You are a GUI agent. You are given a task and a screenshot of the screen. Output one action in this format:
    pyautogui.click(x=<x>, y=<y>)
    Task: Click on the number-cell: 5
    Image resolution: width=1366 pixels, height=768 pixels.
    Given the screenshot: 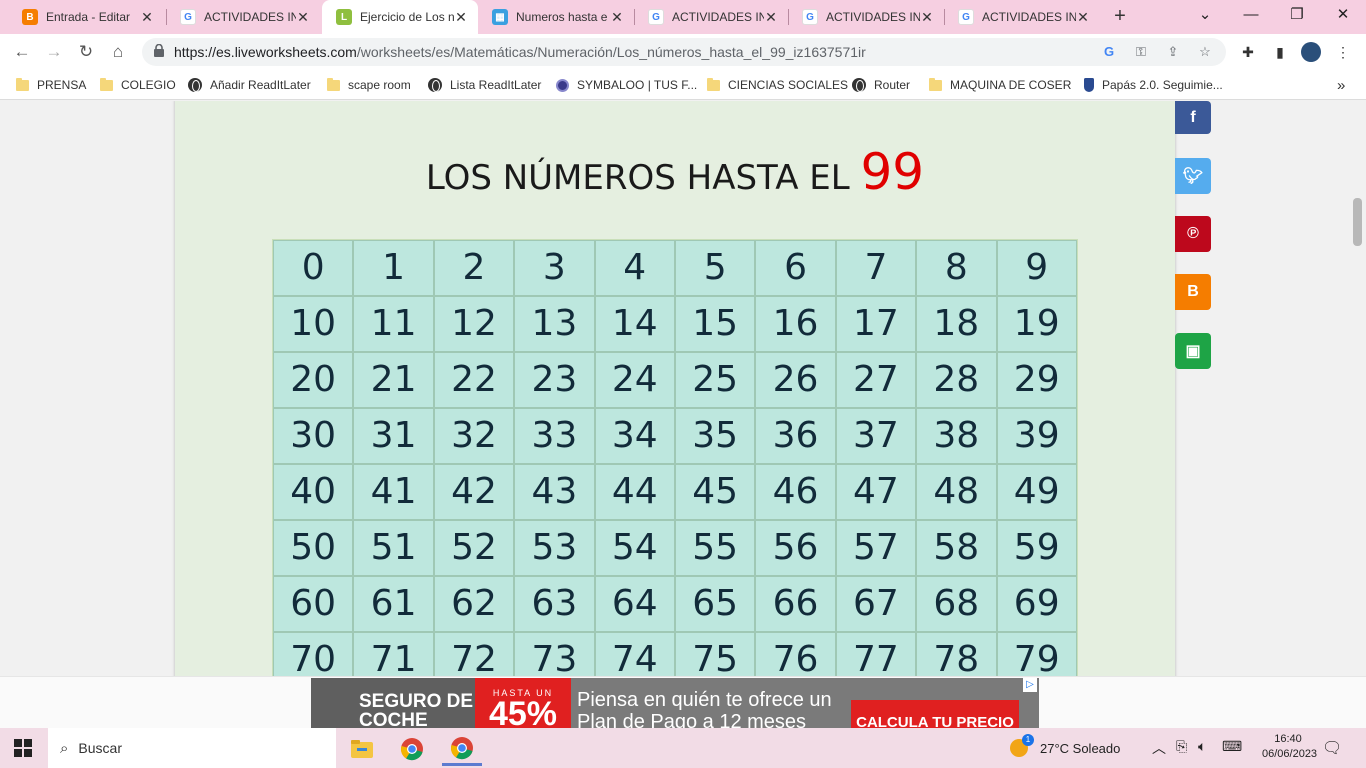 What is the action you would take?
    pyautogui.click(x=715, y=268)
    